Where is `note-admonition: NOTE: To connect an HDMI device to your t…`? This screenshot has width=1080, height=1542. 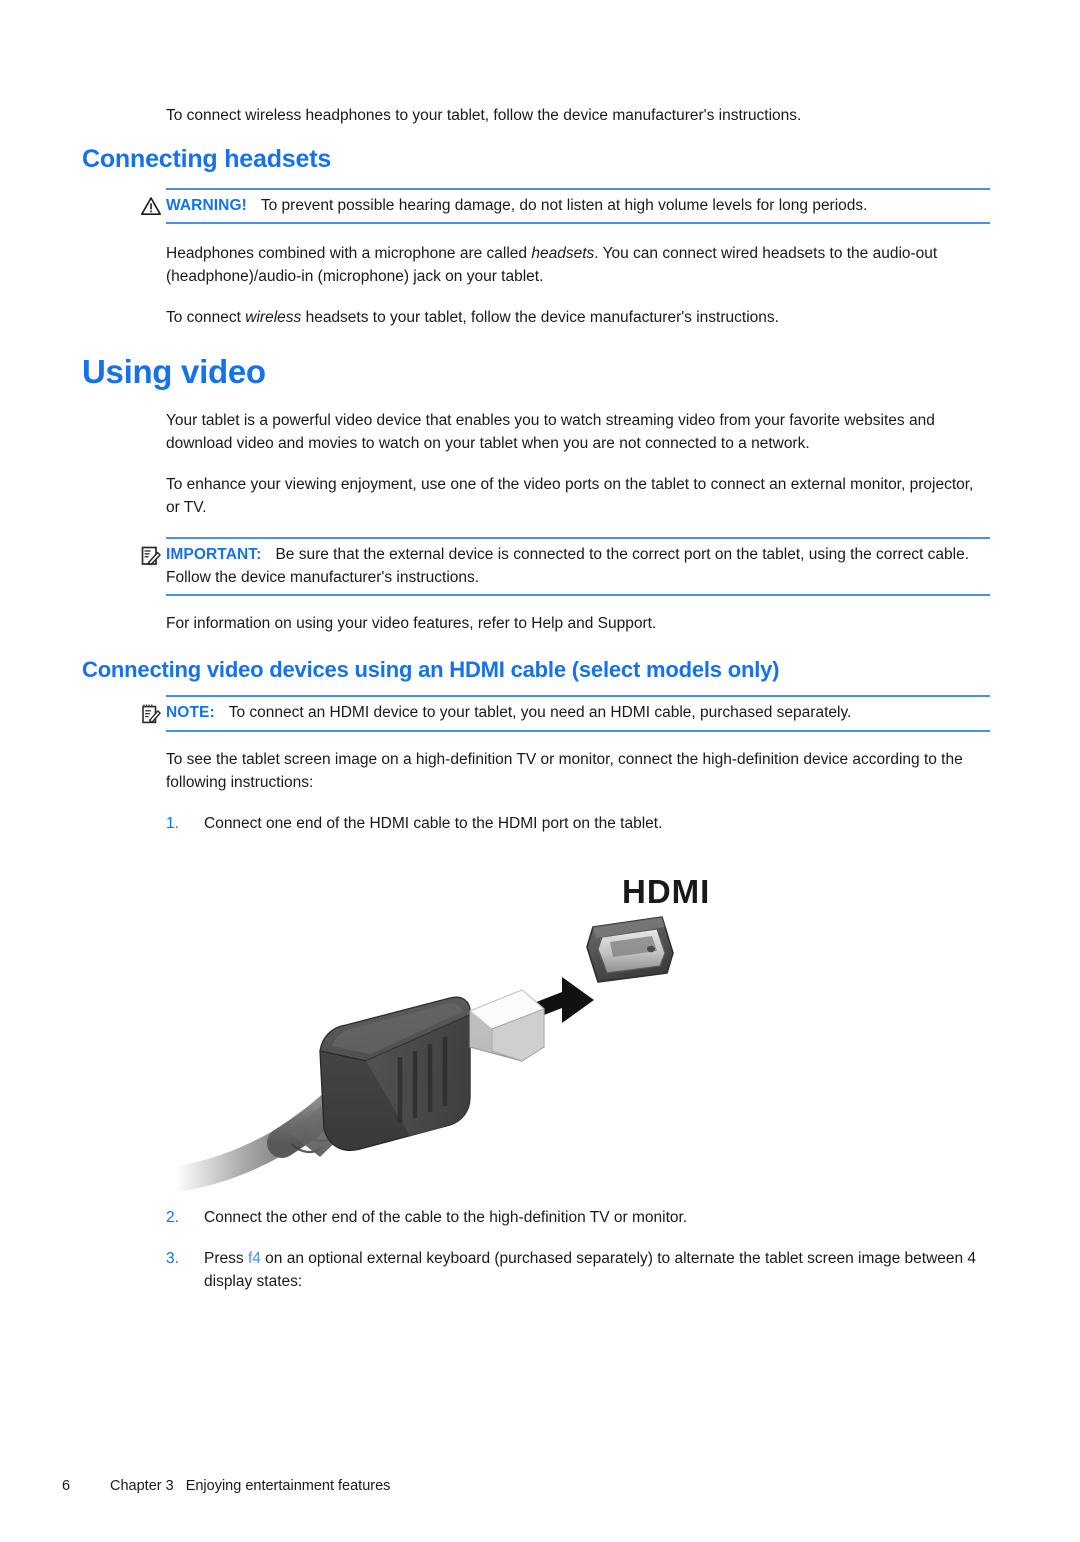 note-admonition: NOTE: To connect an HDMI device to your t… is located at coordinates (565, 713).